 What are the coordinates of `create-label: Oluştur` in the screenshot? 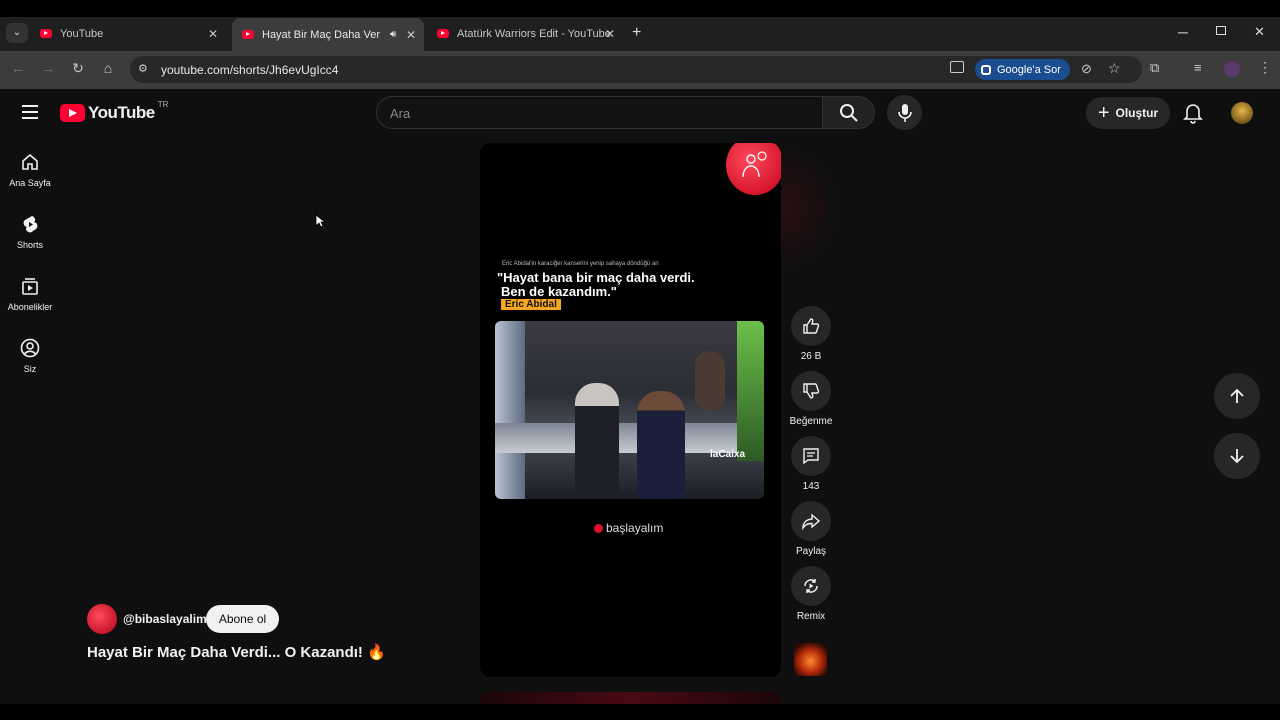 It's located at (1137, 113).